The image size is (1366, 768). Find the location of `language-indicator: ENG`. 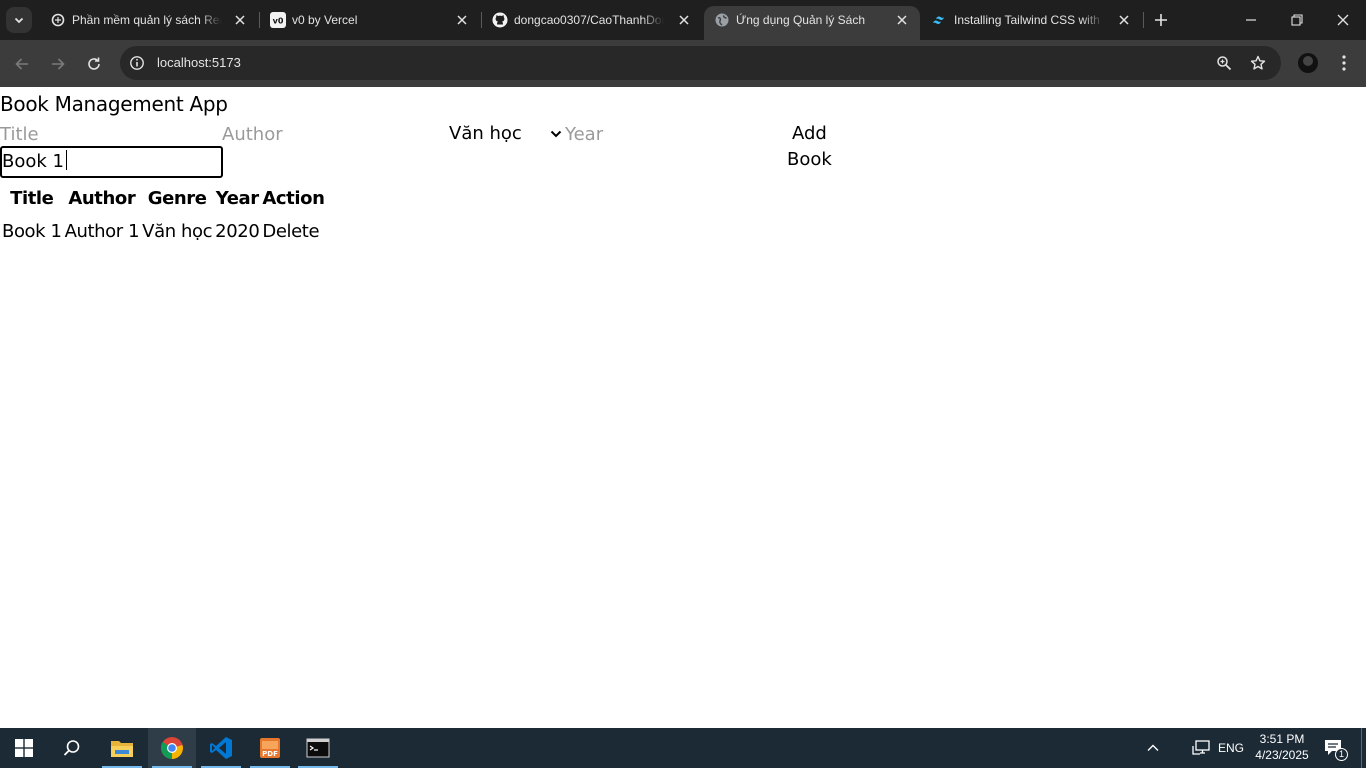

language-indicator: ENG is located at coordinates (1231, 748).